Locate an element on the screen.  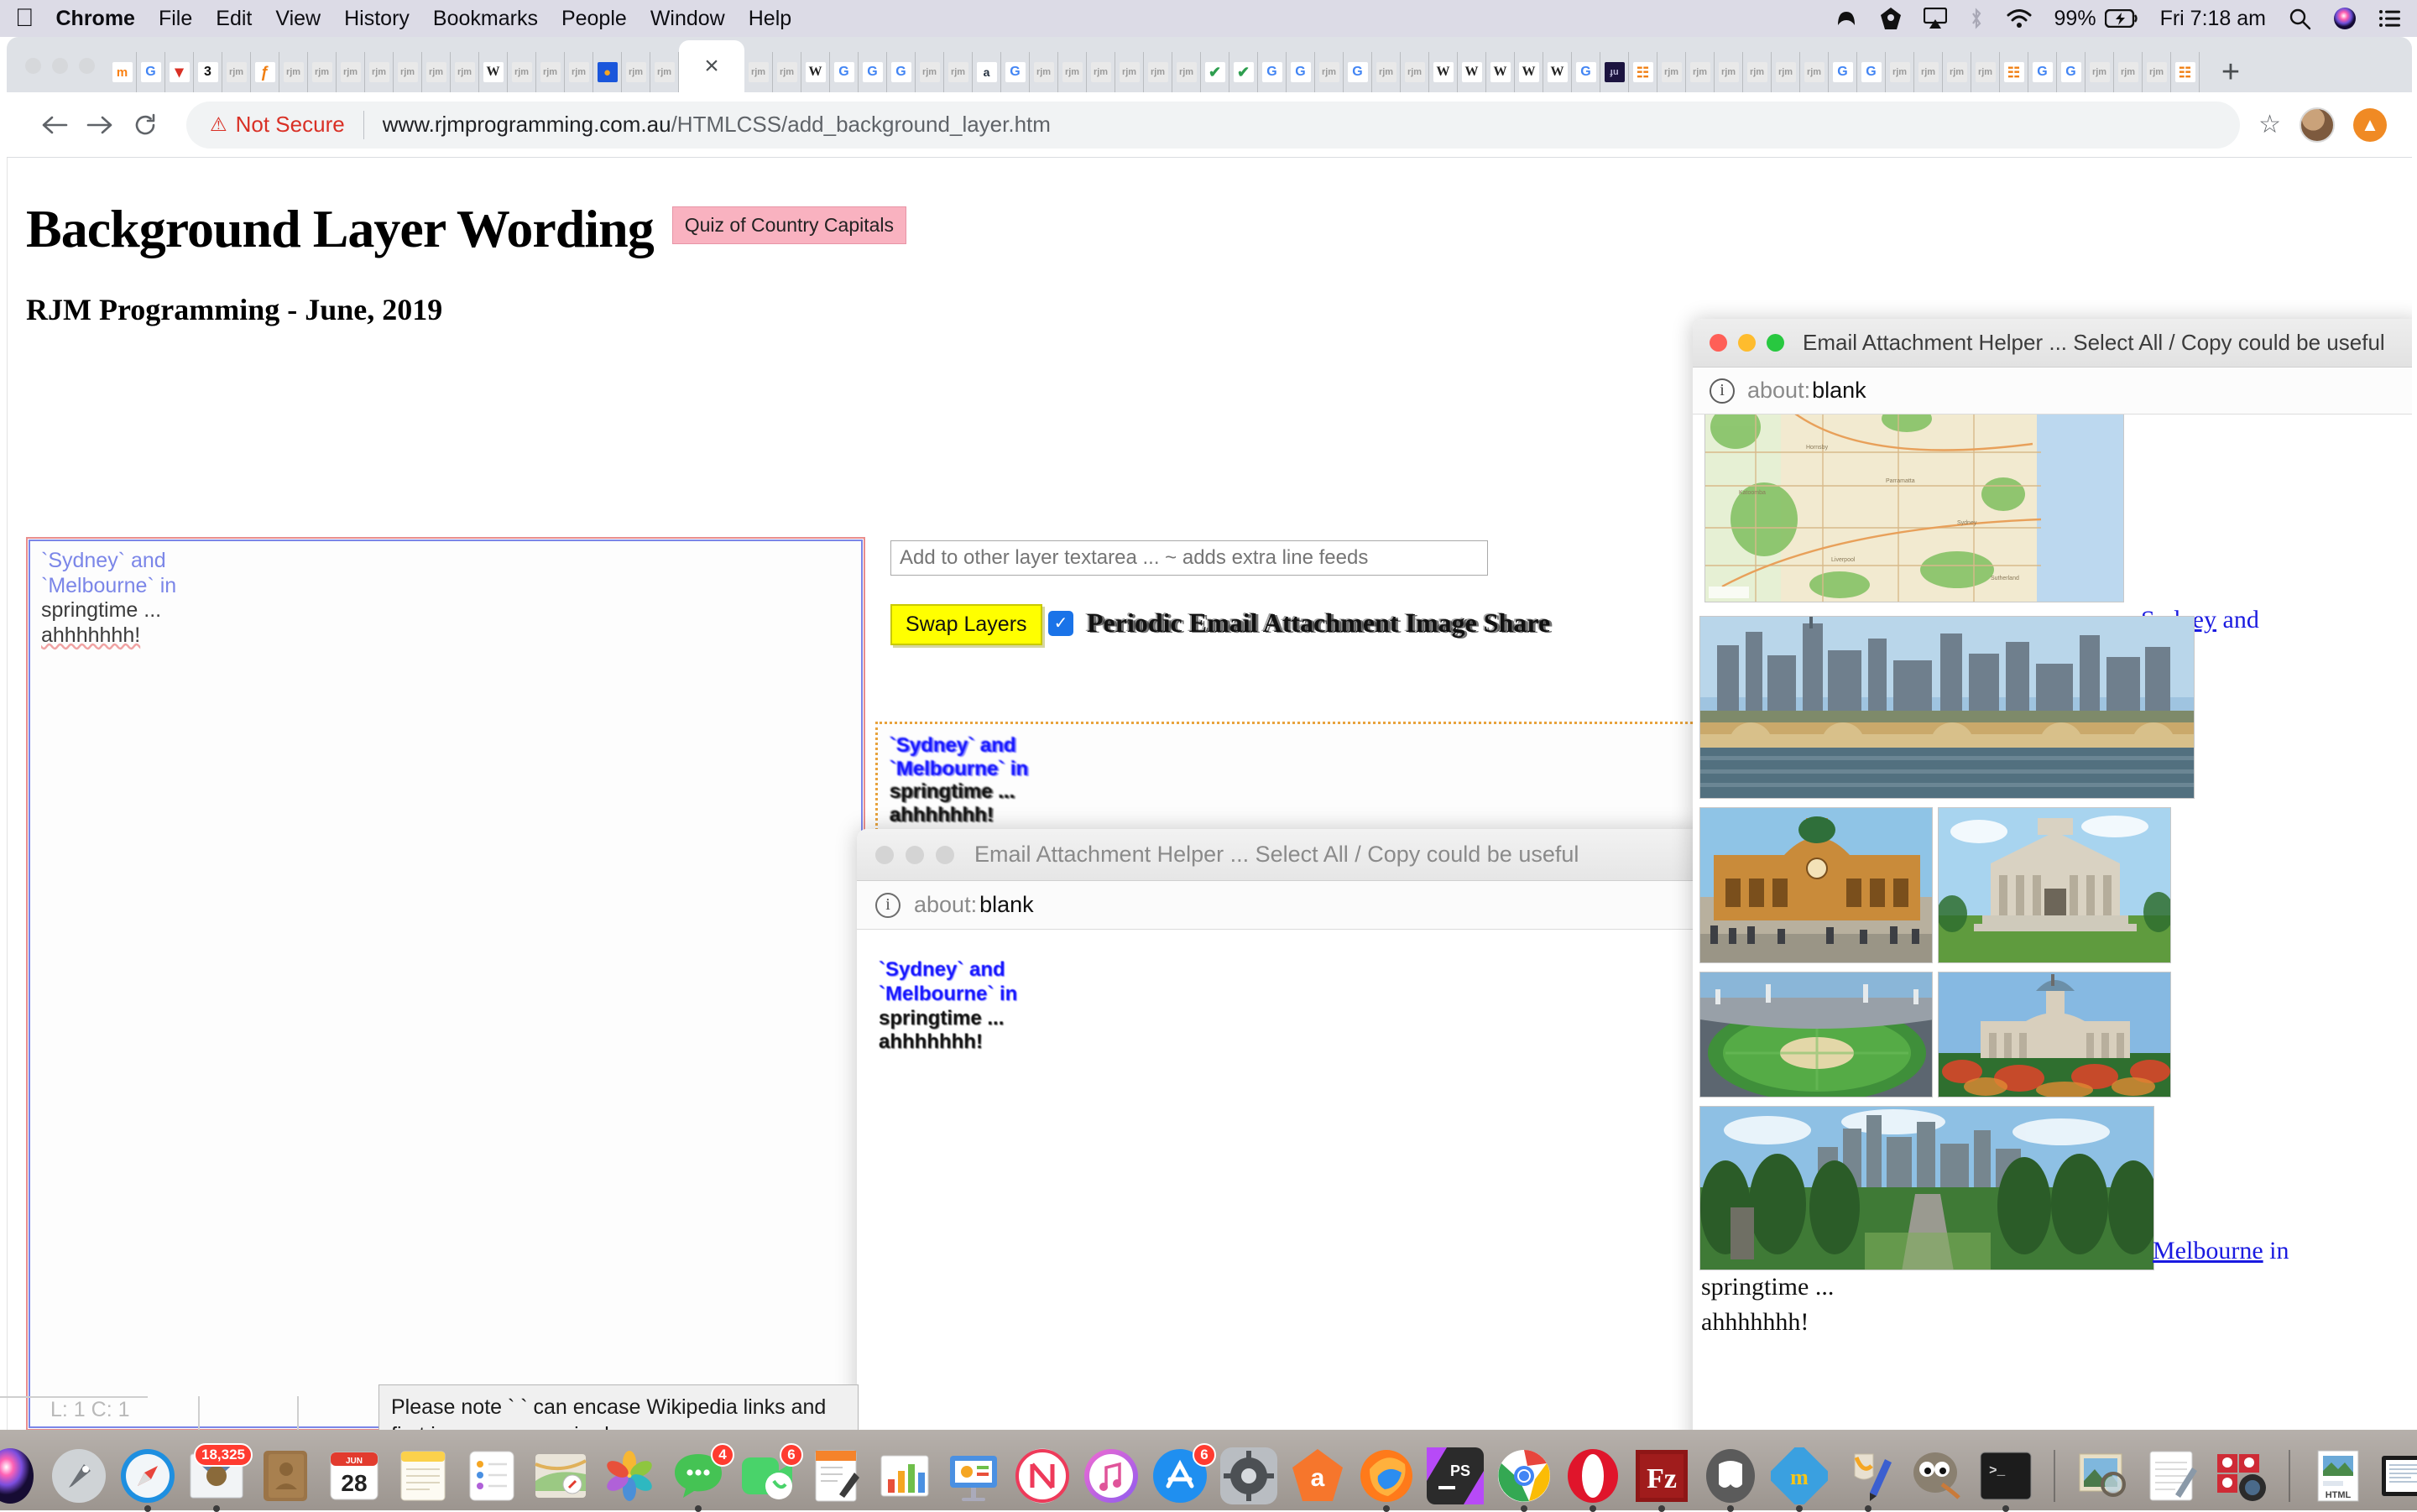
menu-item-view: View is located at coordinates (298, 19).